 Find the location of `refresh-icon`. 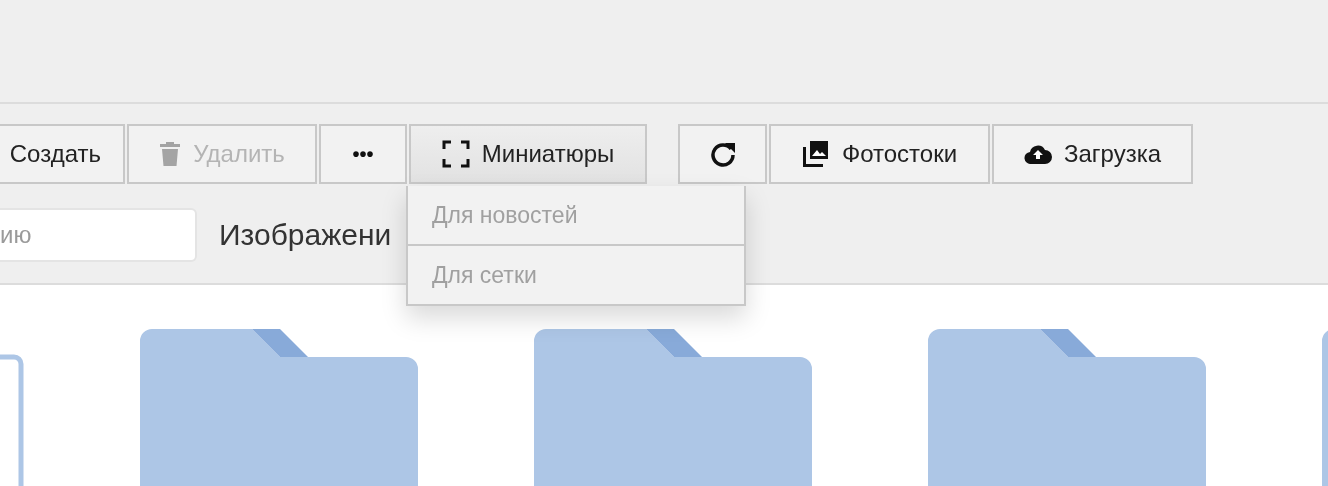

refresh-icon is located at coordinates (722, 154).